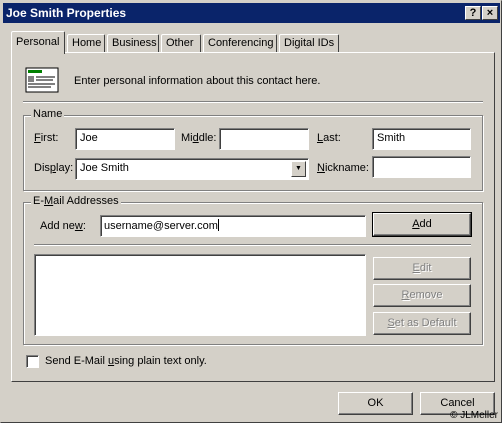 The height and width of the screenshot is (423, 502). I want to click on display-label: Display:, so click(54, 168).